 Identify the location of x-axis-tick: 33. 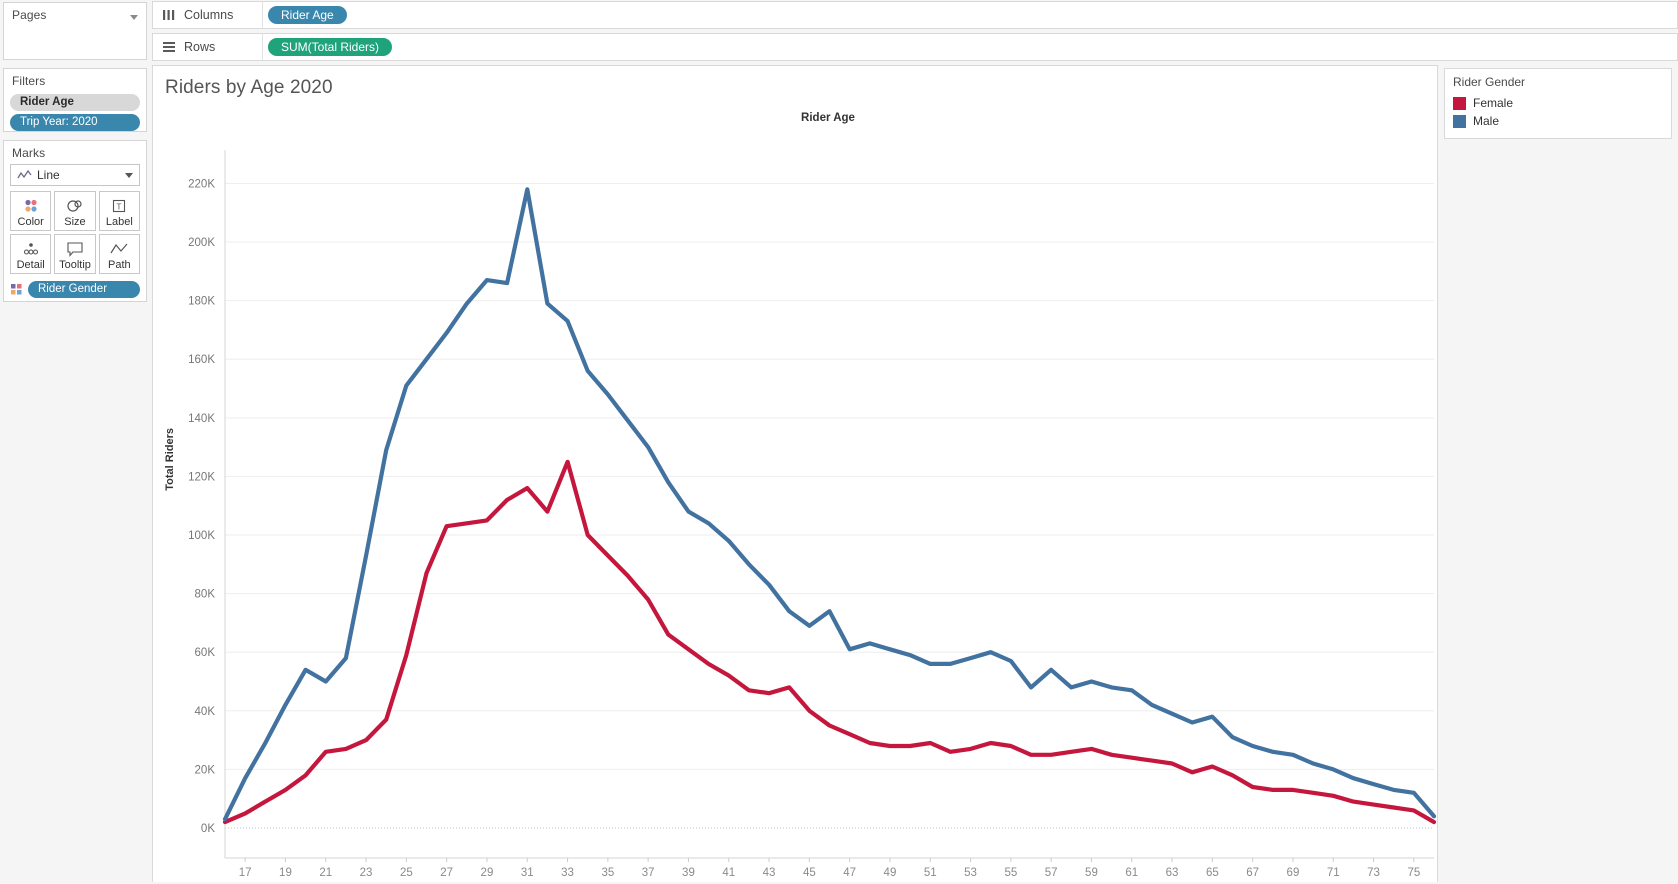
(567, 873).